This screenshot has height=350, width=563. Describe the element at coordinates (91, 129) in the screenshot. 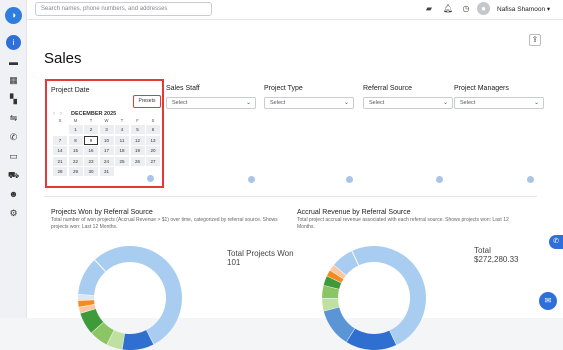

I see `calendar-day: 2` at that location.